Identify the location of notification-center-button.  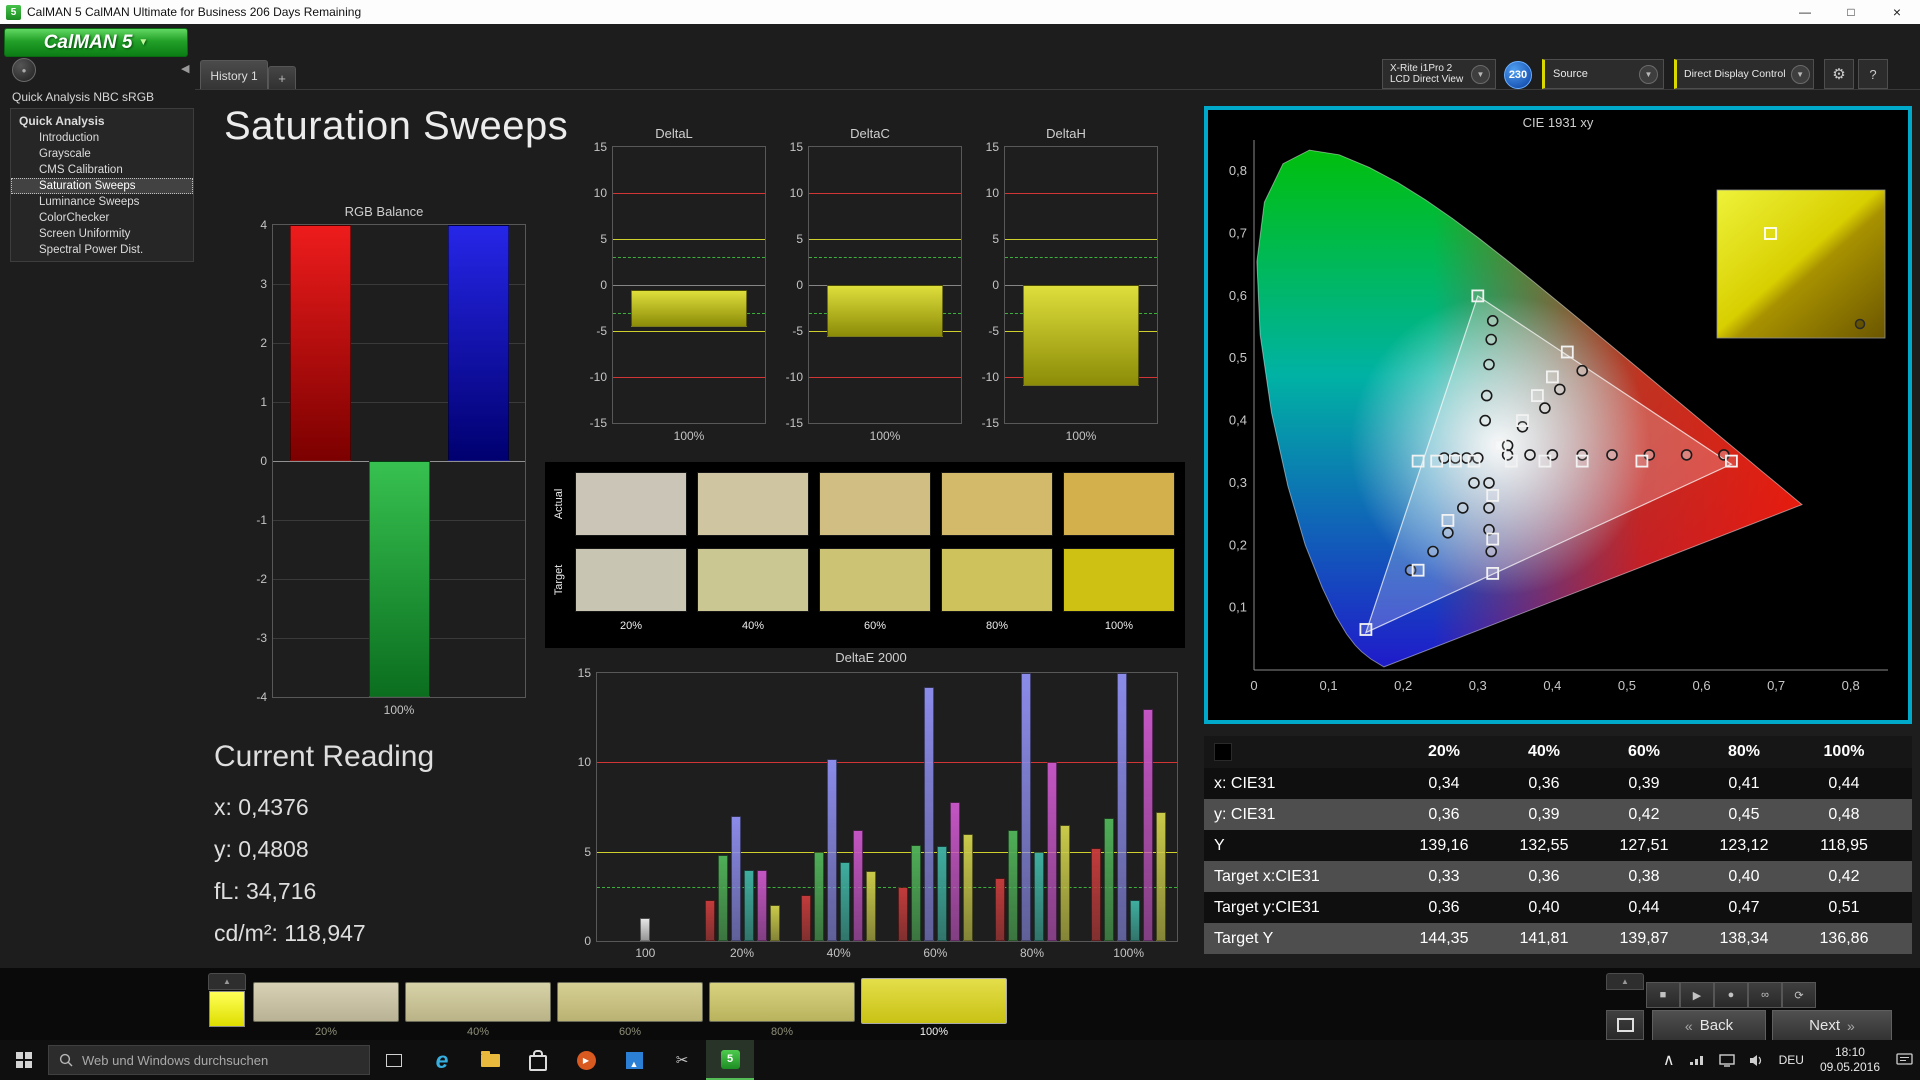
(1904, 1060).